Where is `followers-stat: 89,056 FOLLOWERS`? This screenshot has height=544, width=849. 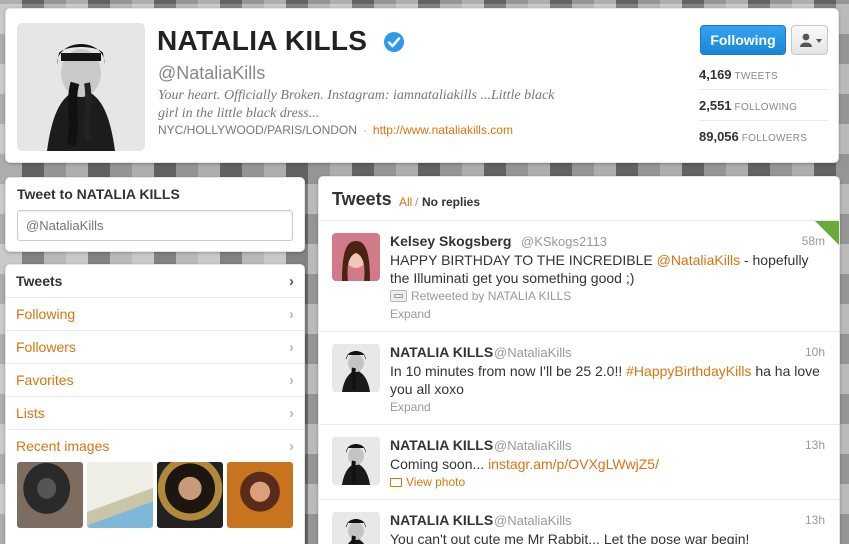
followers-stat: 89,056 FOLLOWERS is located at coordinates (764, 136).